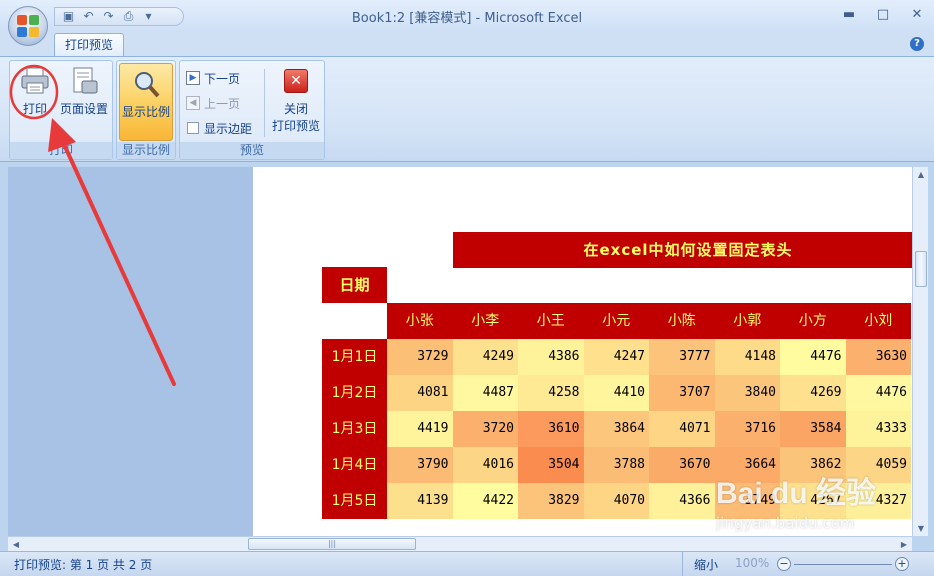 The image size is (934, 576). I want to click on page-setup-icon, so click(84, 81).